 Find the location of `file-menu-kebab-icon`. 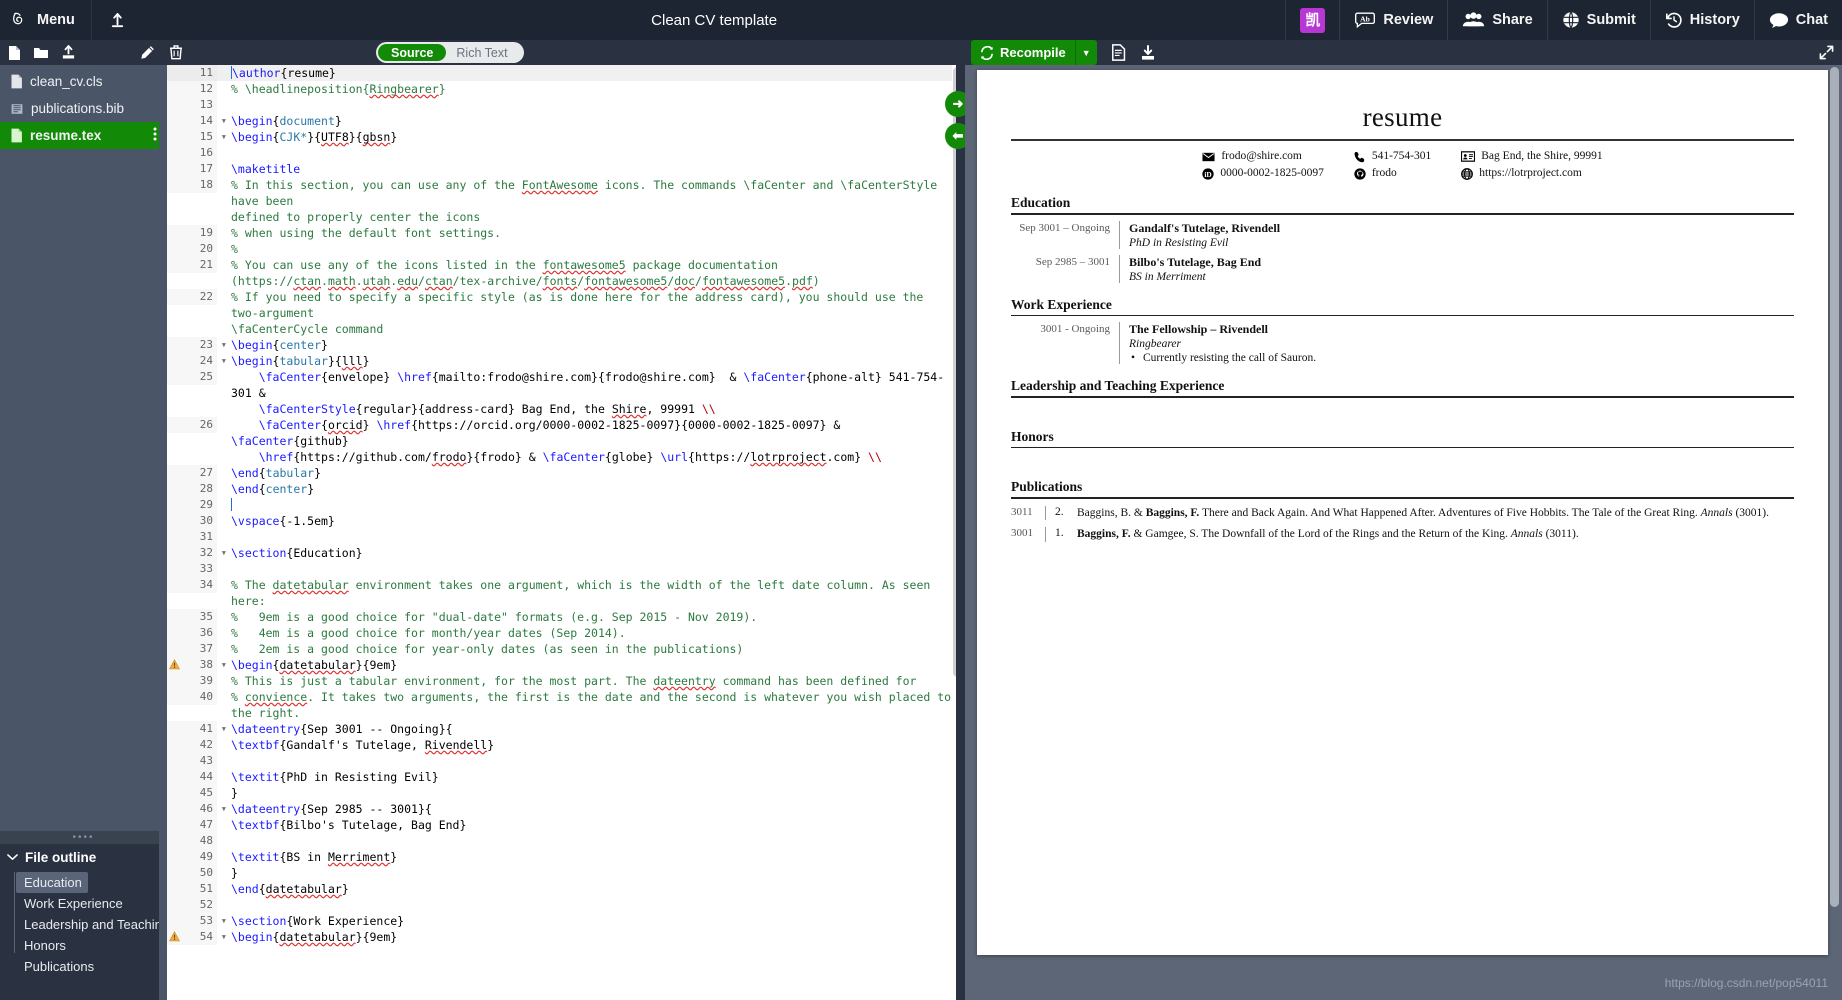

file-menu-kebab-icon is located at coordinates (155, 134).